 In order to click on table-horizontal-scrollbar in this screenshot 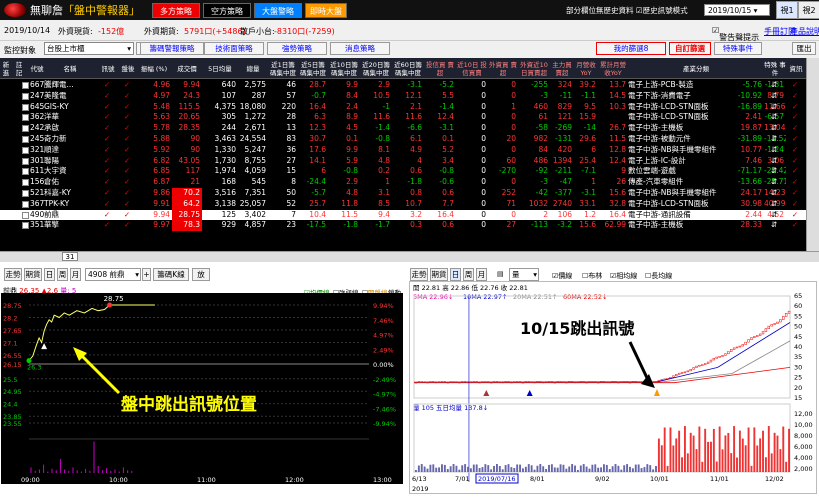, I will do `click(409, 256)`.